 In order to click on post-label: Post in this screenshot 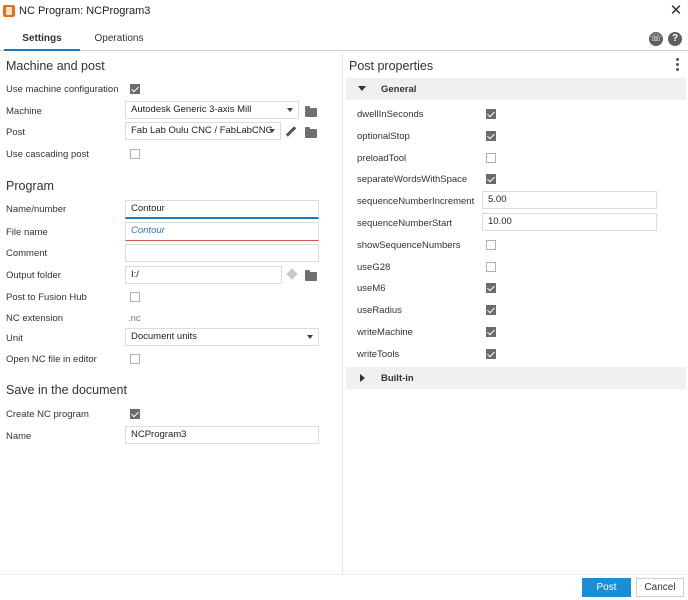, I will do `click(16, 132)`.